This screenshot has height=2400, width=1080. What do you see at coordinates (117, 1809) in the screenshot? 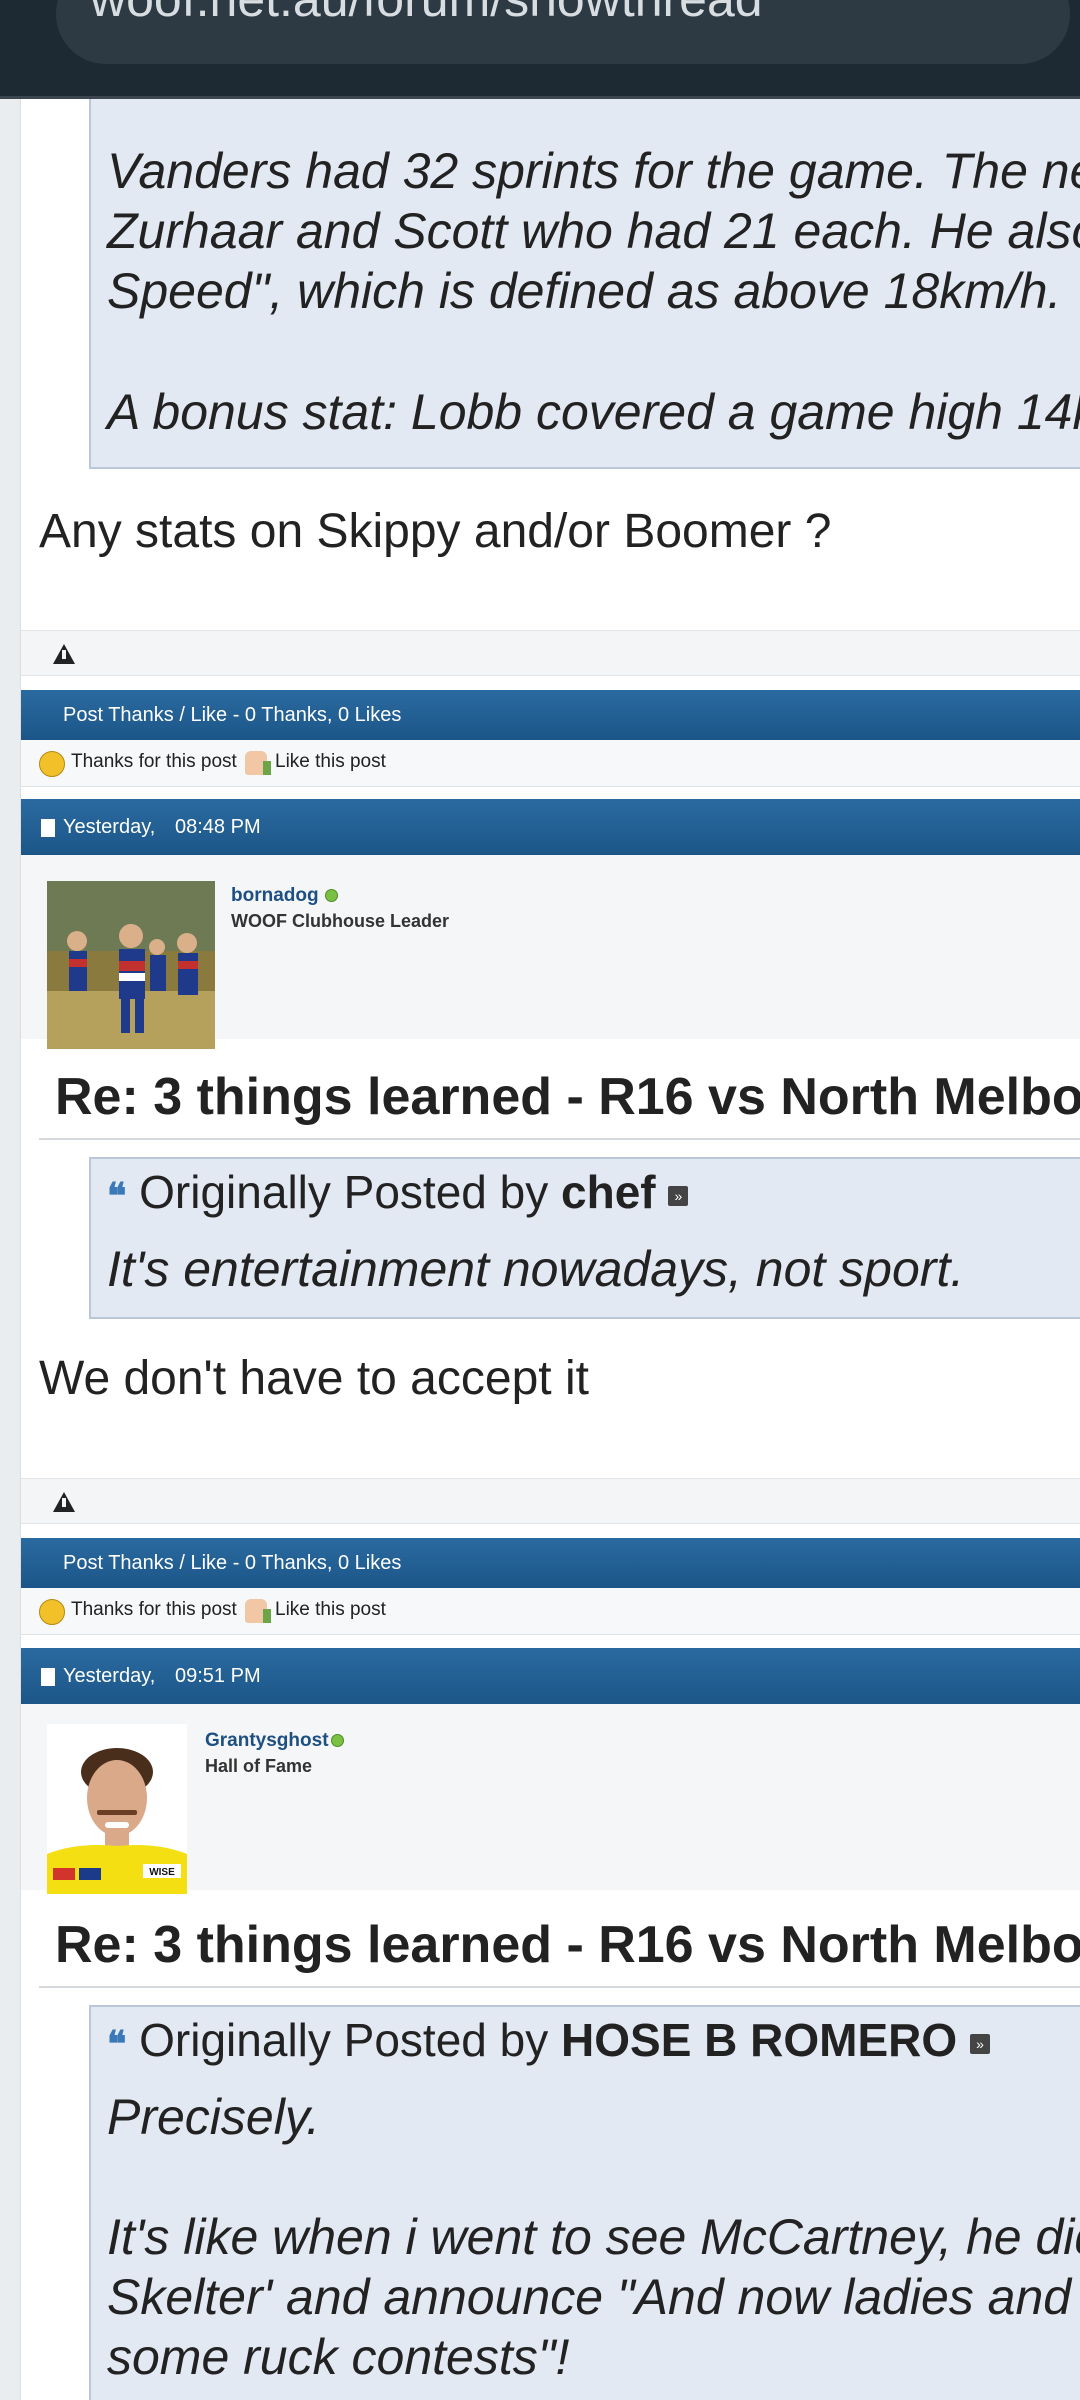
I see `avatar: WISE` at bounding box center [117, 1809].